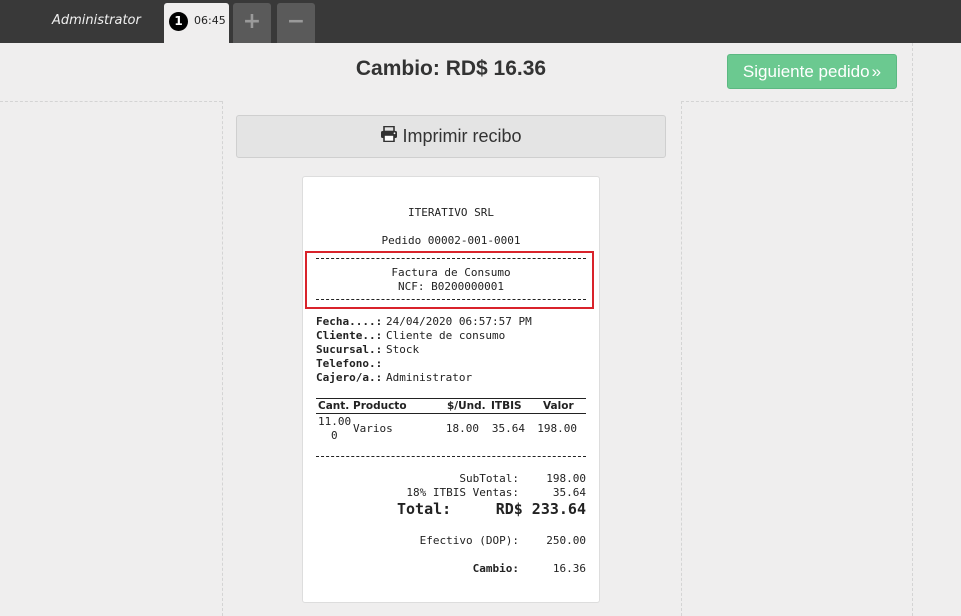  What do you see at coordinates (558, 406) in the screenshot?
I see `col-value: Valor` at bounding box center [558, 406].